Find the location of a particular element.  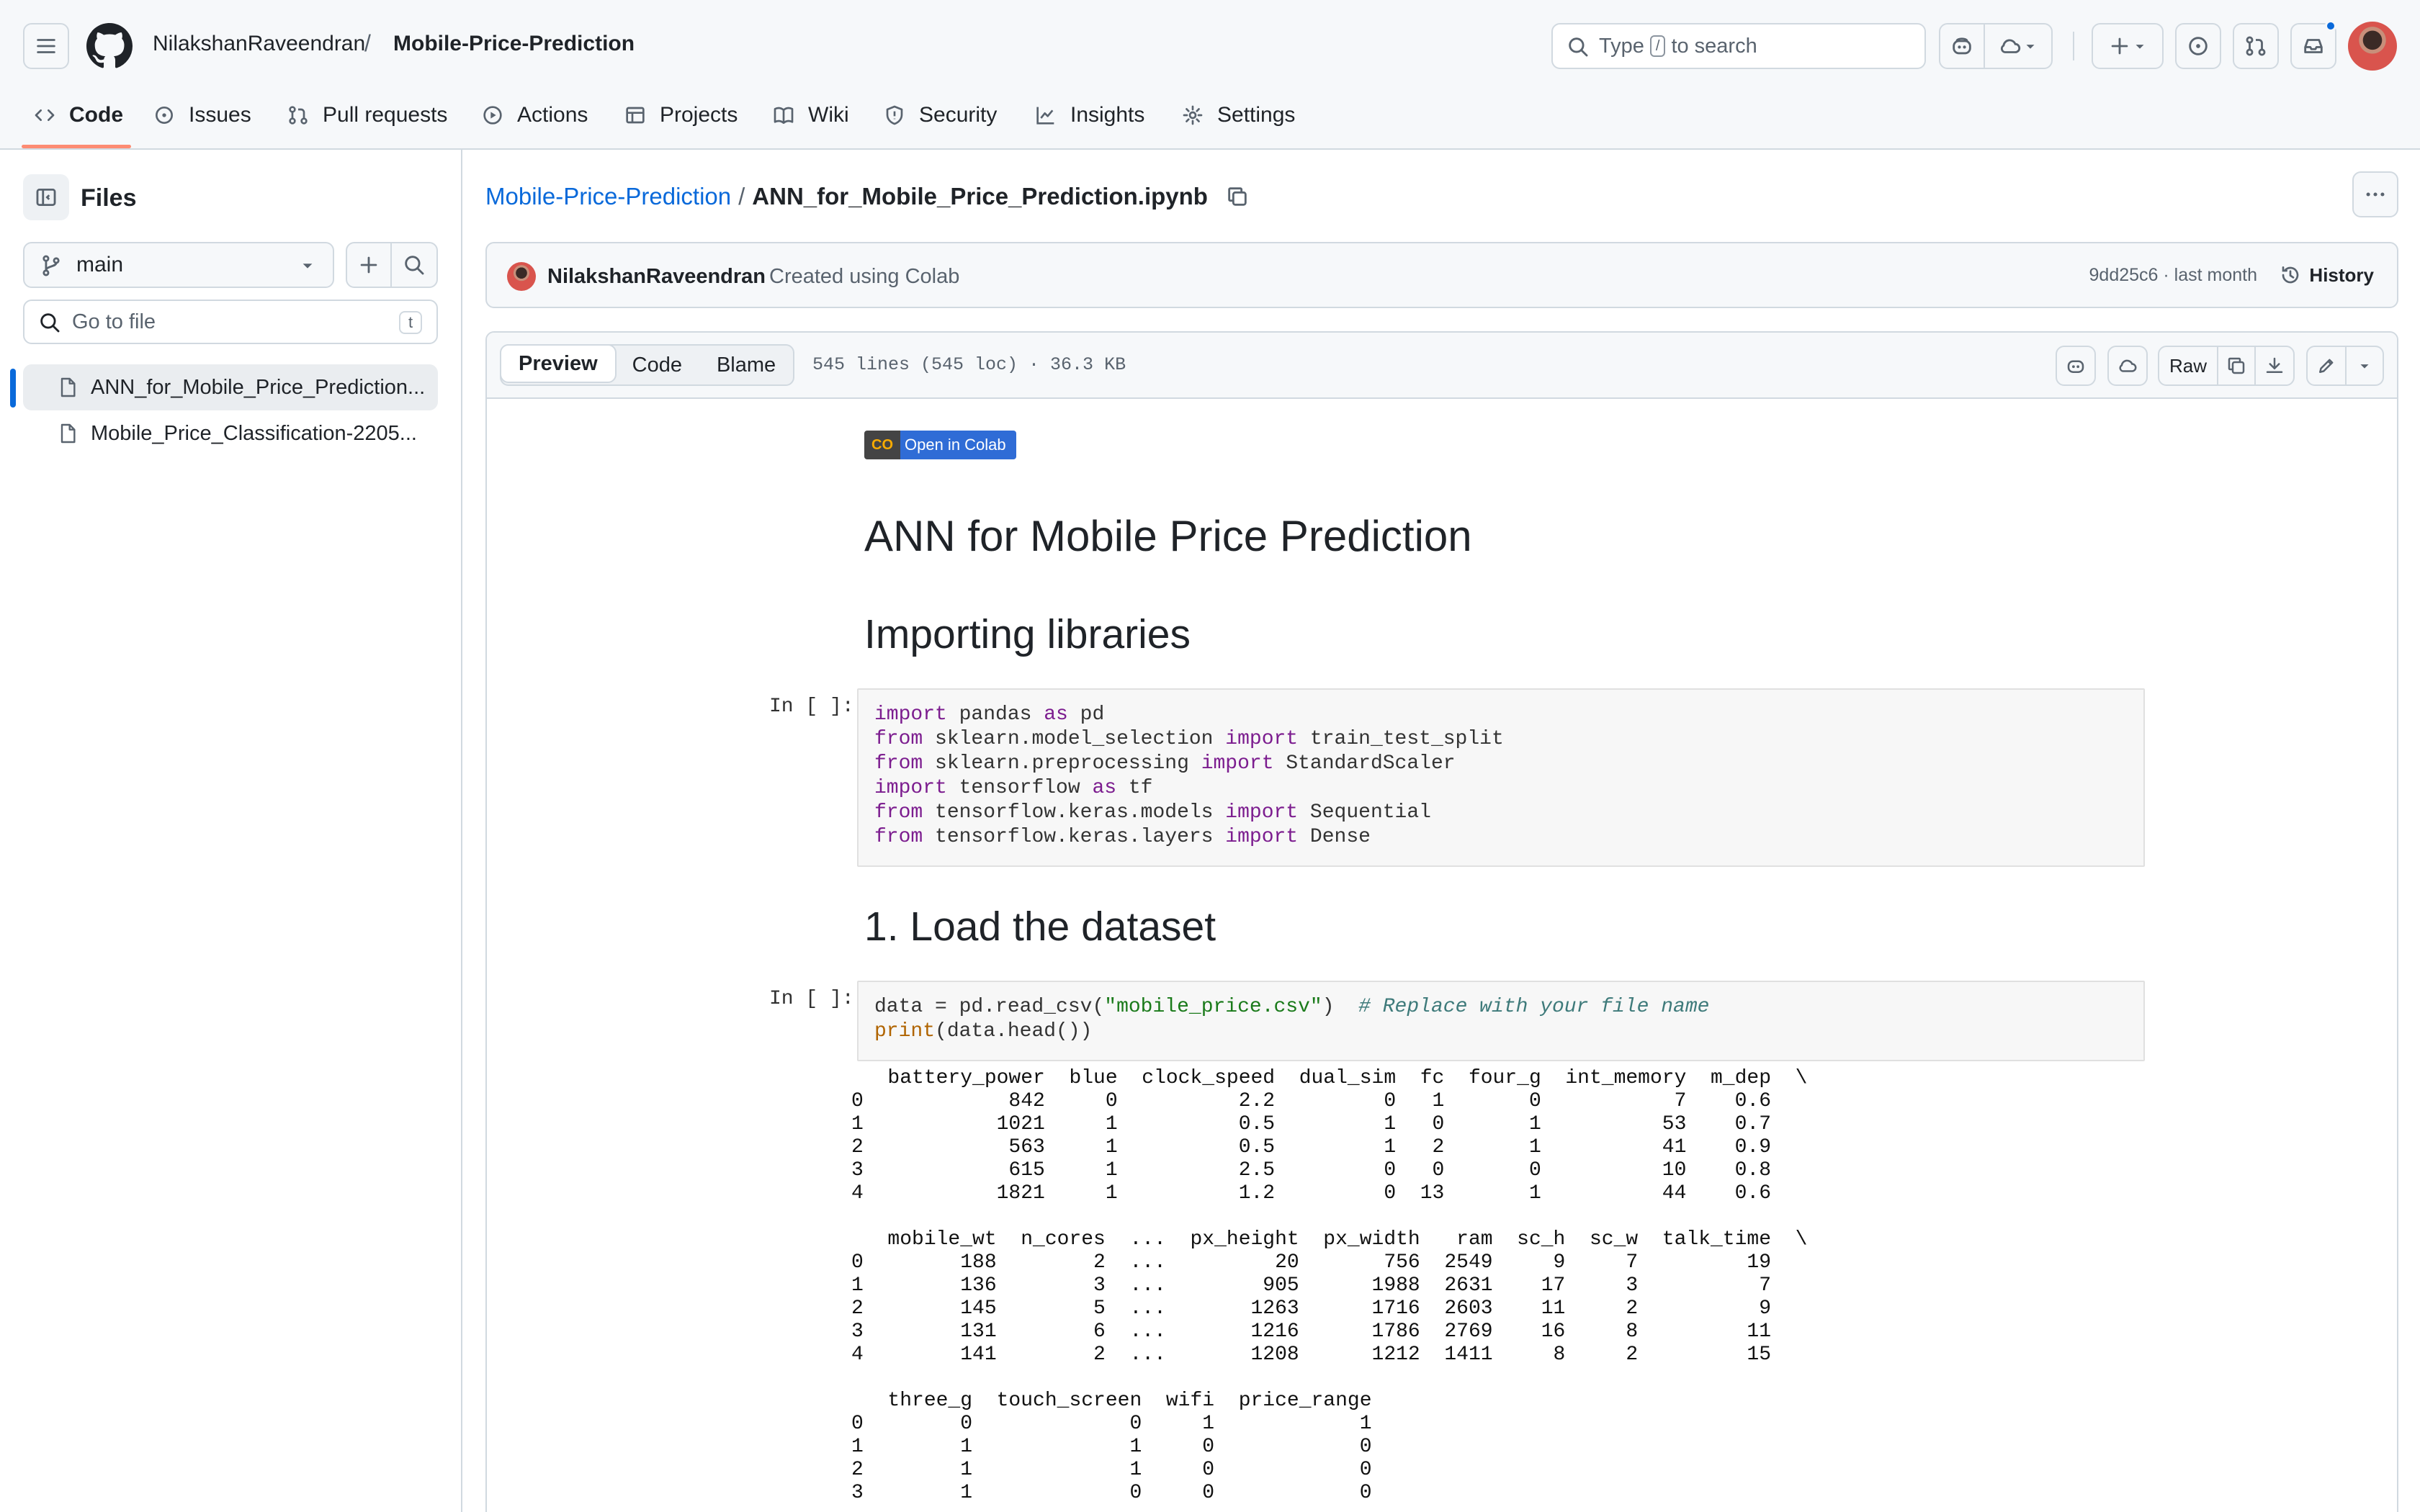

tab-wiki-label: Wiki is located at coordinates (828, 115).